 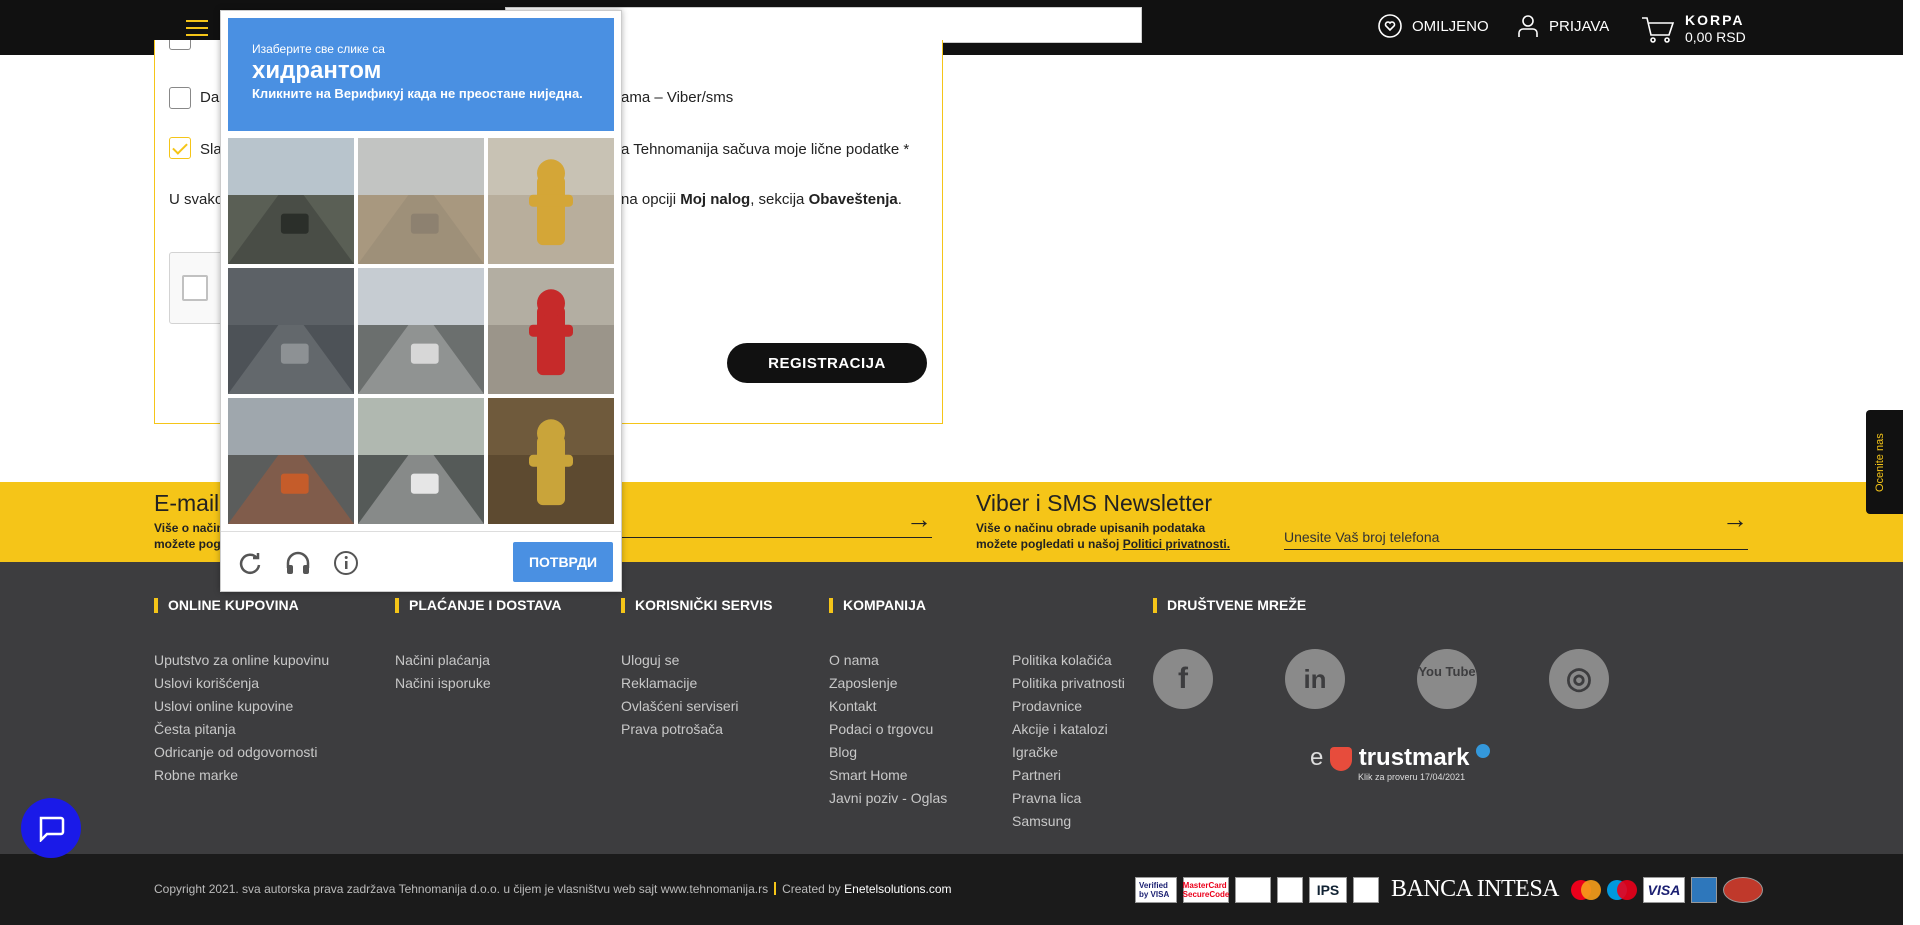 I want to click on viber-consent-label-end: ama – Viber/sms, so click(x=677, y=97).